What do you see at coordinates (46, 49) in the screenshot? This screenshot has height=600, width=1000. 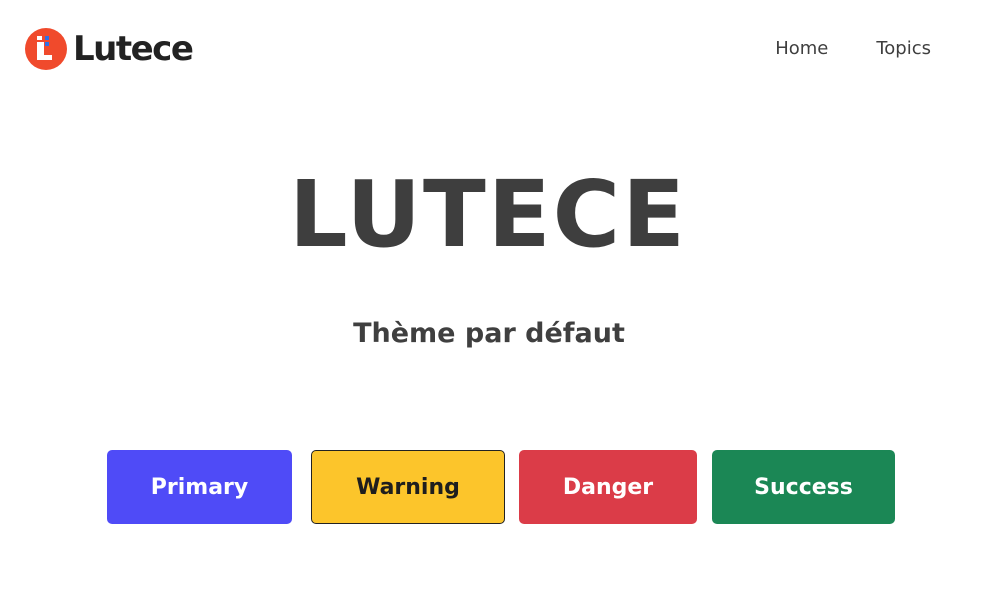 I see `lutece-logo-icon` at bounding box center [46, 49].